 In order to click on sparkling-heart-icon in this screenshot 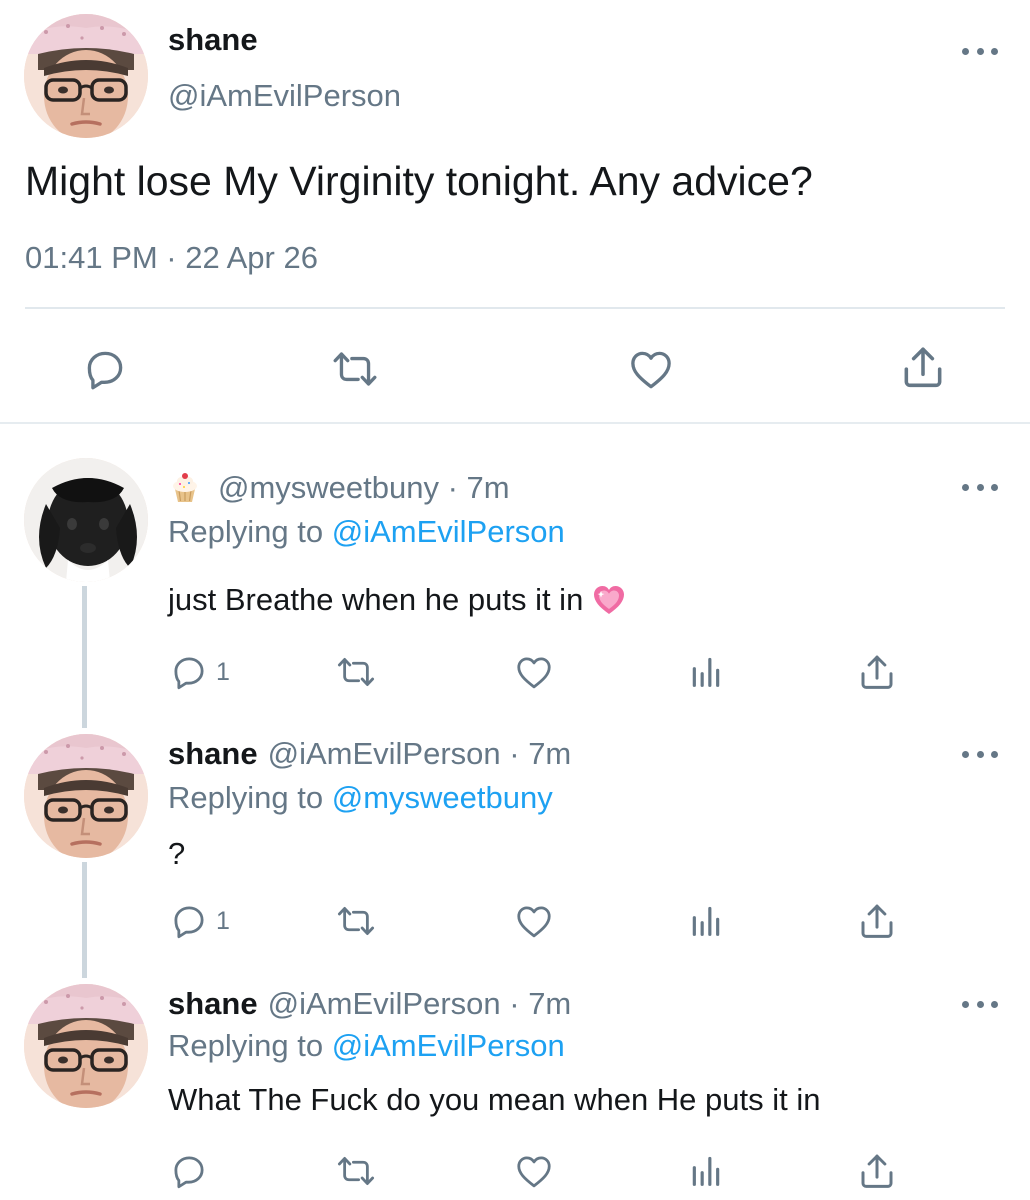, I will do `click(609, 600)`.